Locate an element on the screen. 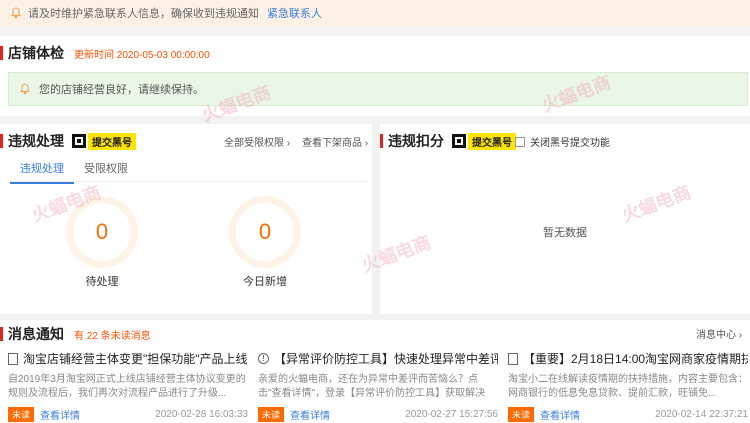 This screenshot has width=750, height=423. new-today-count: 0 is located at coordinates (265, 232).